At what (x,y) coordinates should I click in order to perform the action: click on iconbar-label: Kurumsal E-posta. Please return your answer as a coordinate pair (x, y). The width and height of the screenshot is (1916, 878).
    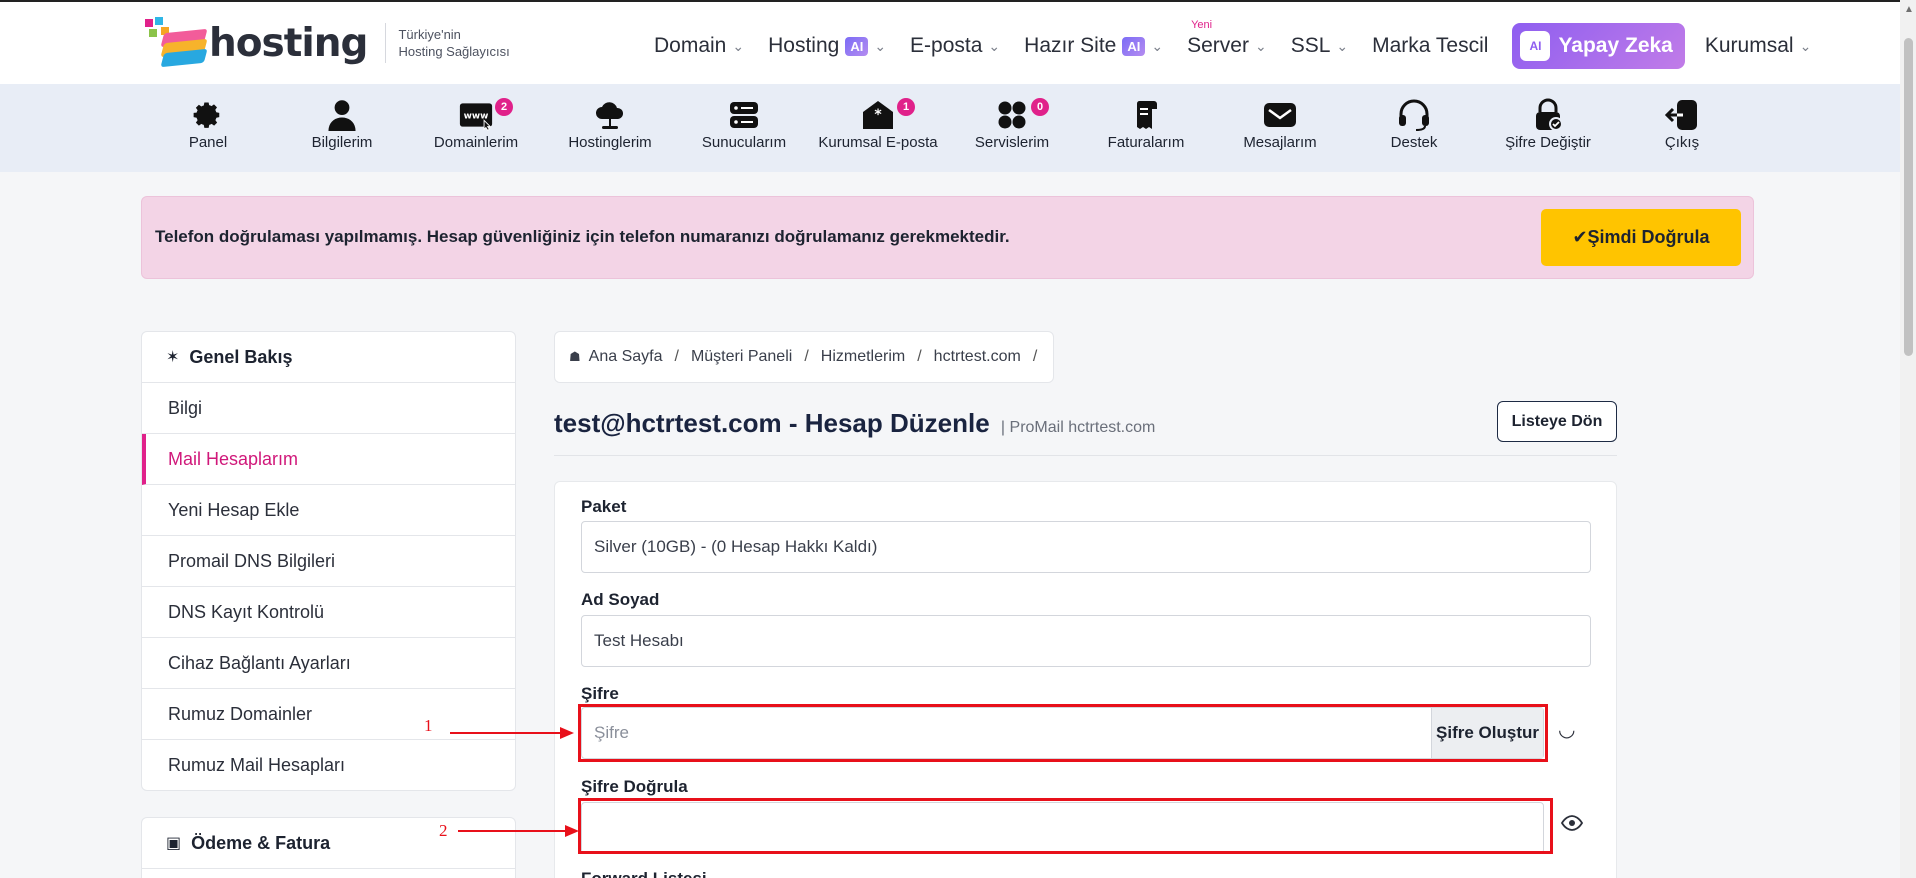
    Looking at the image, I should click on (878, 142).